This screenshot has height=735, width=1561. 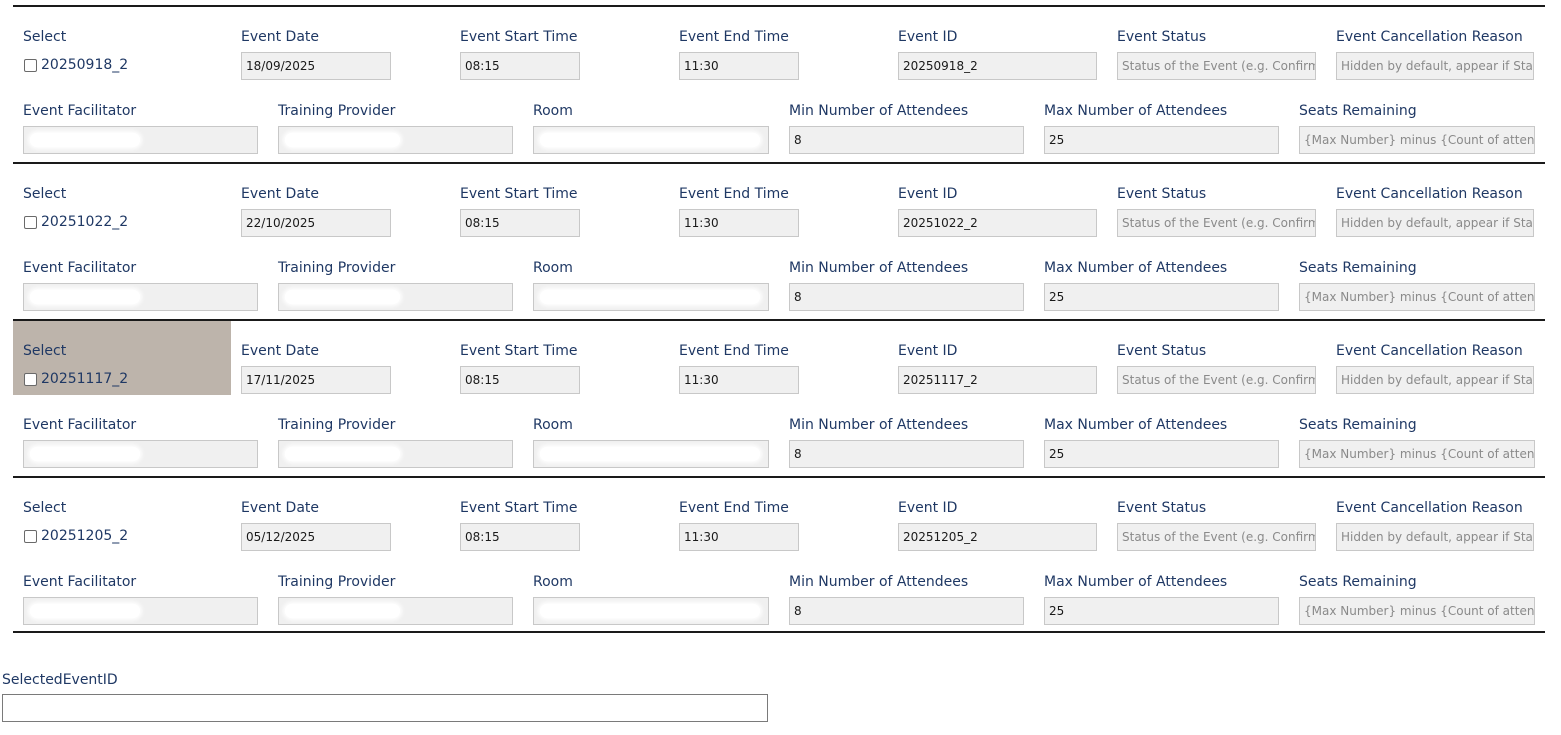 What do you see at coordinates (316, 380) in the screenshot?
I see `event-date-field: 17/11/2025` at bounding box center [316, 380].